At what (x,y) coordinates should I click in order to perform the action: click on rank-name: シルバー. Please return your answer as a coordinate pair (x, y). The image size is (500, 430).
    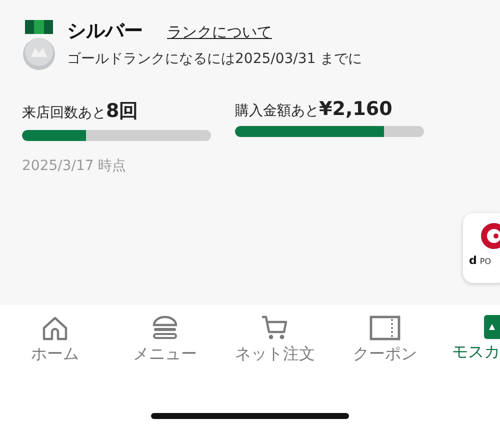
    Looking at the image, I should click on (105, 31).